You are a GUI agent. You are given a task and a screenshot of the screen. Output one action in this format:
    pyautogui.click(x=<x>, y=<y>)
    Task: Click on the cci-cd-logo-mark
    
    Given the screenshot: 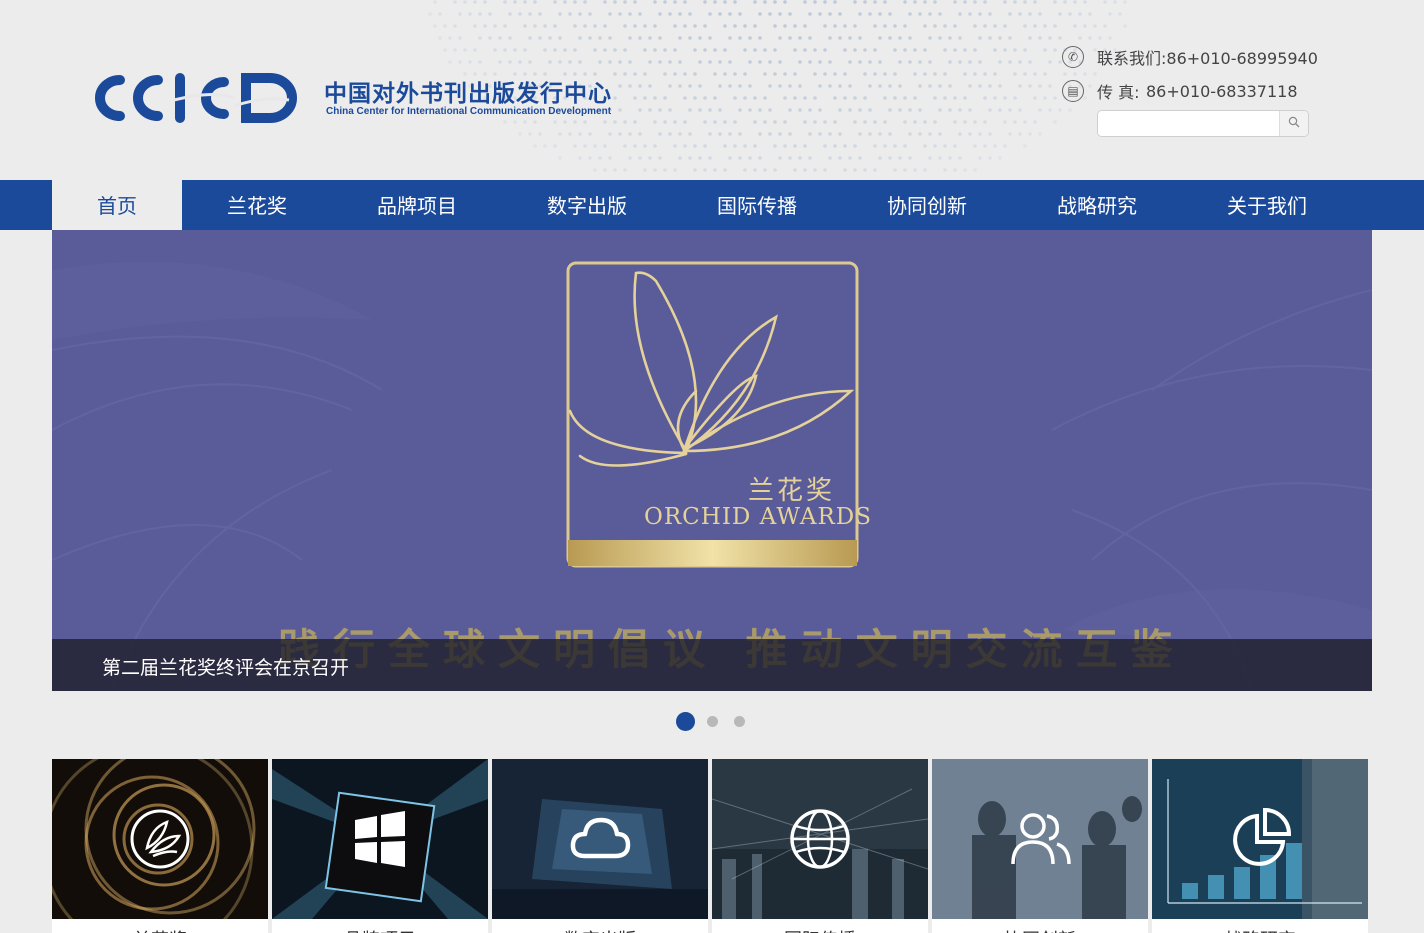 What is the action you would take?
    pyautogui.click(x=196, y=98)
    